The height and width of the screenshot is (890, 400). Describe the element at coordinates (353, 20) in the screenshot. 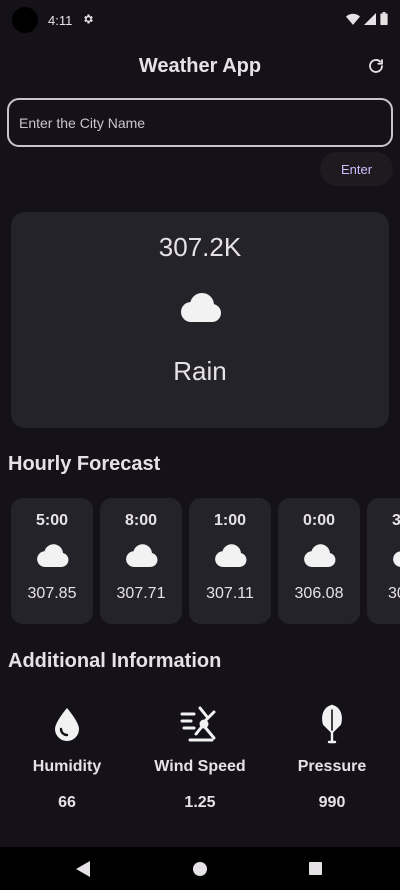

I see `wifi-icon` at that location.